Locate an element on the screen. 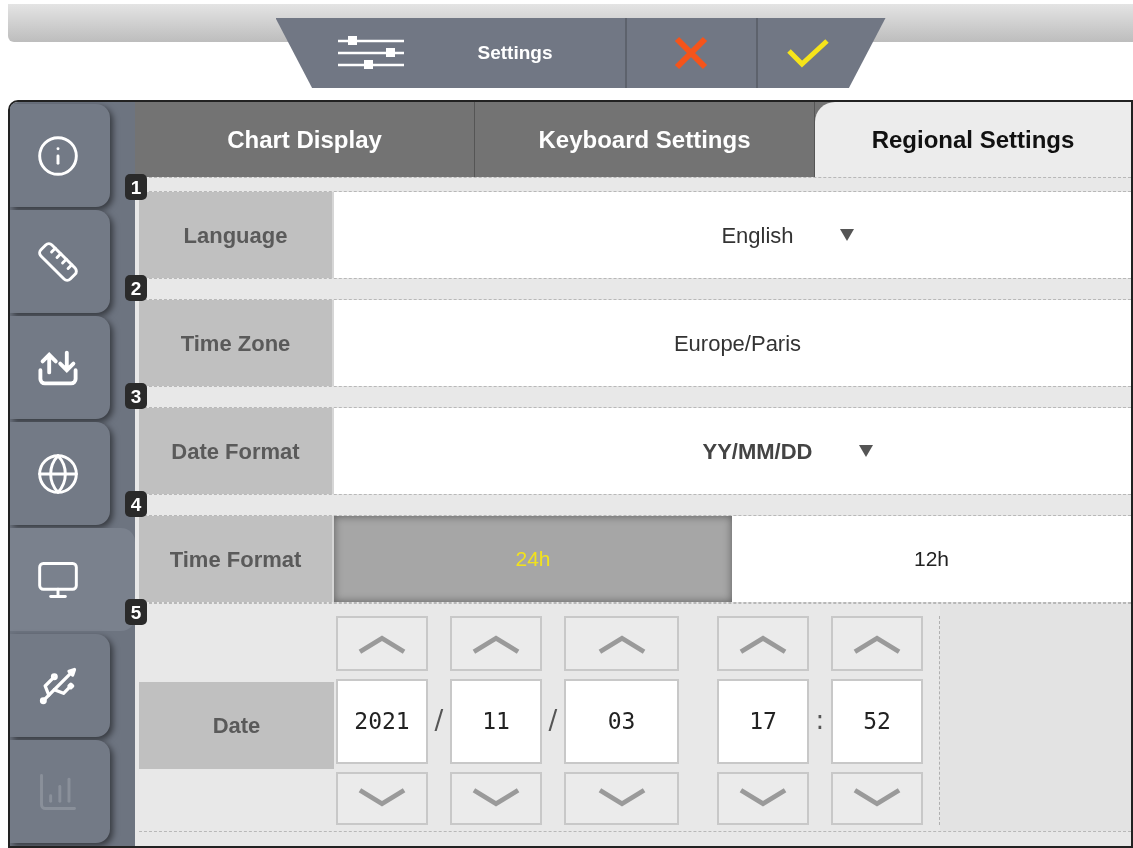 The image size is (1133, 848). dropdown: YY/MM/DD is located at coordinates (732, 451).